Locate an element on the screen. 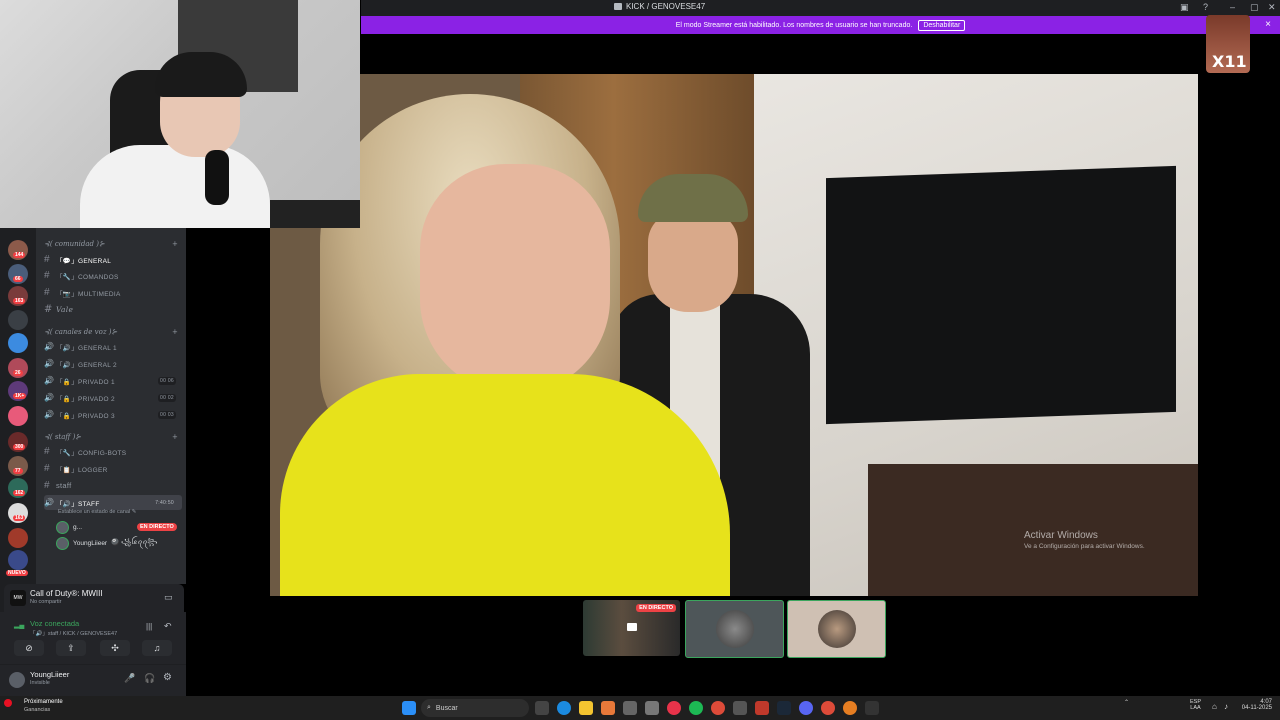 The image size is (1280, 720). mention-badge: 162 is located at coordinates (19, 493).